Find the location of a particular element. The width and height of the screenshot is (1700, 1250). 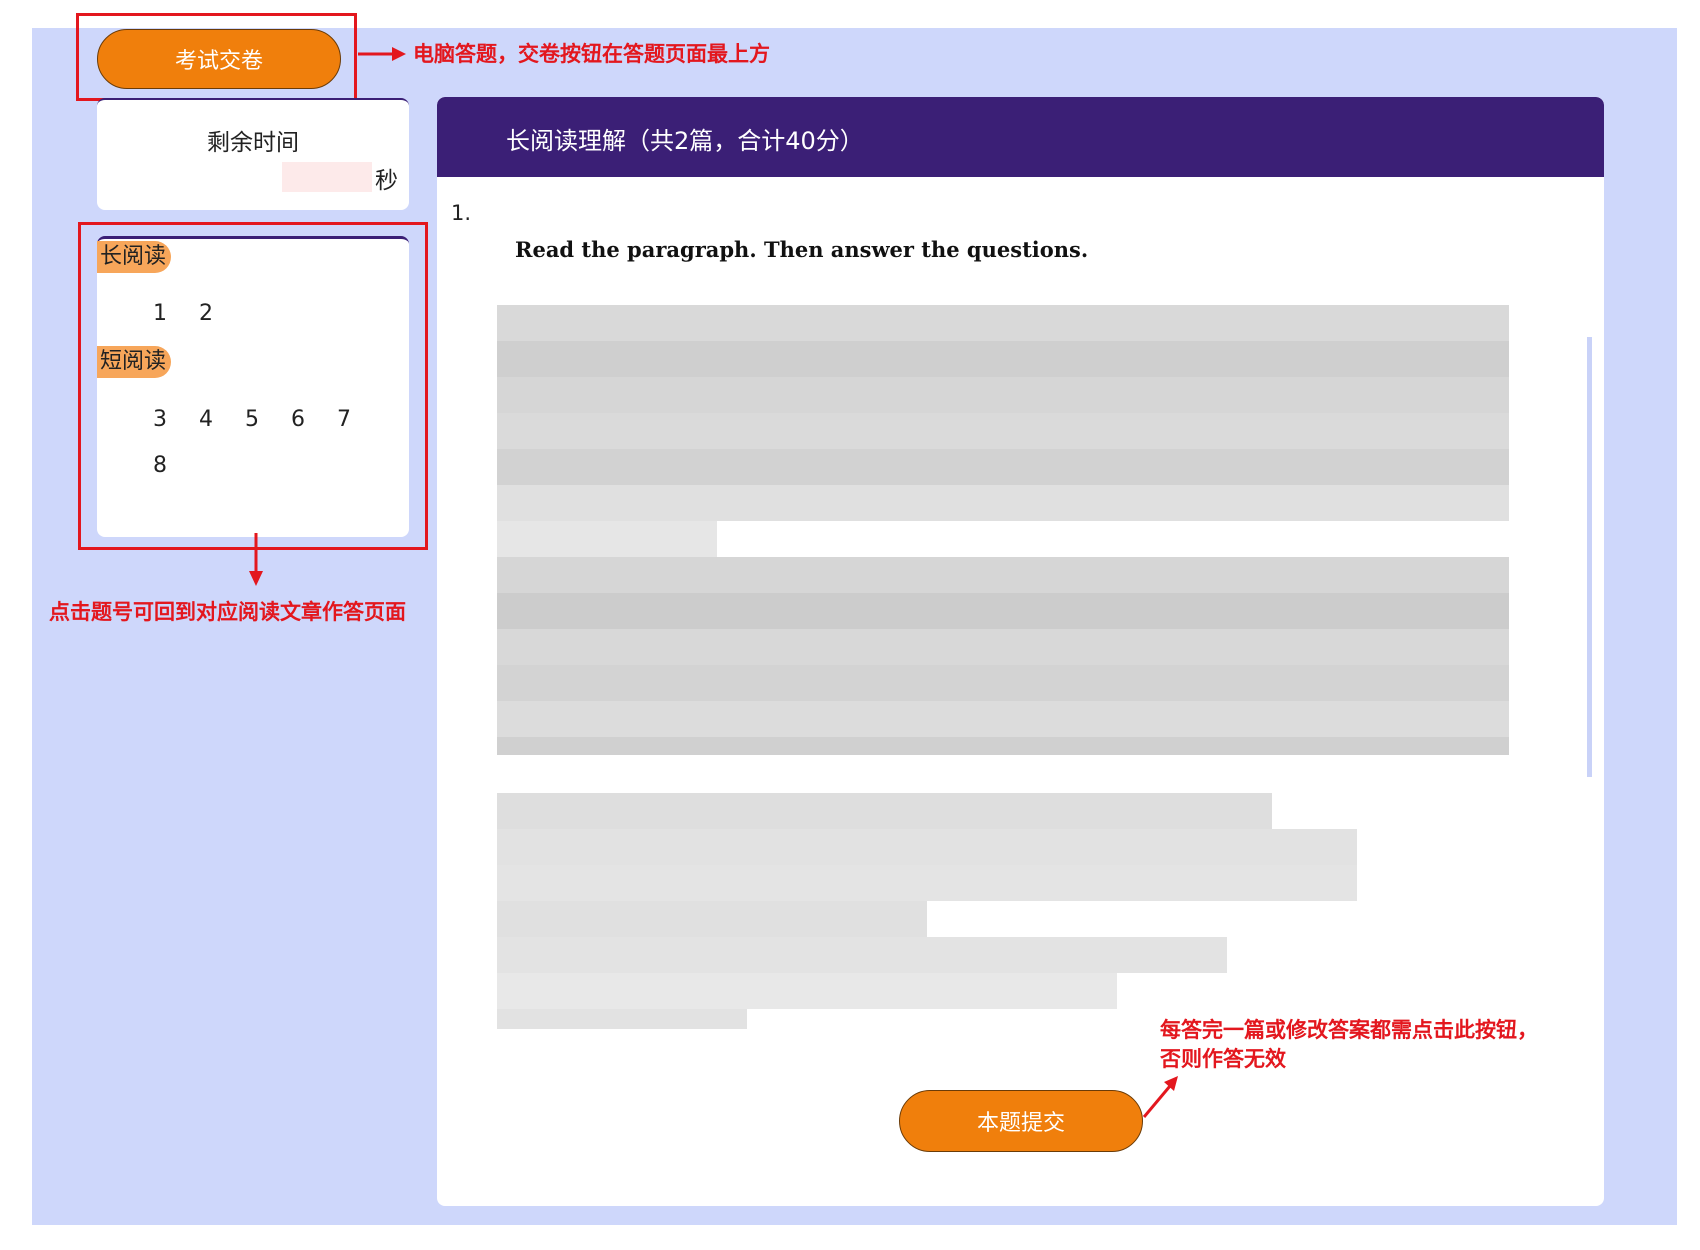

annotation-nav-note: 点击题号可回到对应阅读文章作答页面 is located at coordinates (227, 612).